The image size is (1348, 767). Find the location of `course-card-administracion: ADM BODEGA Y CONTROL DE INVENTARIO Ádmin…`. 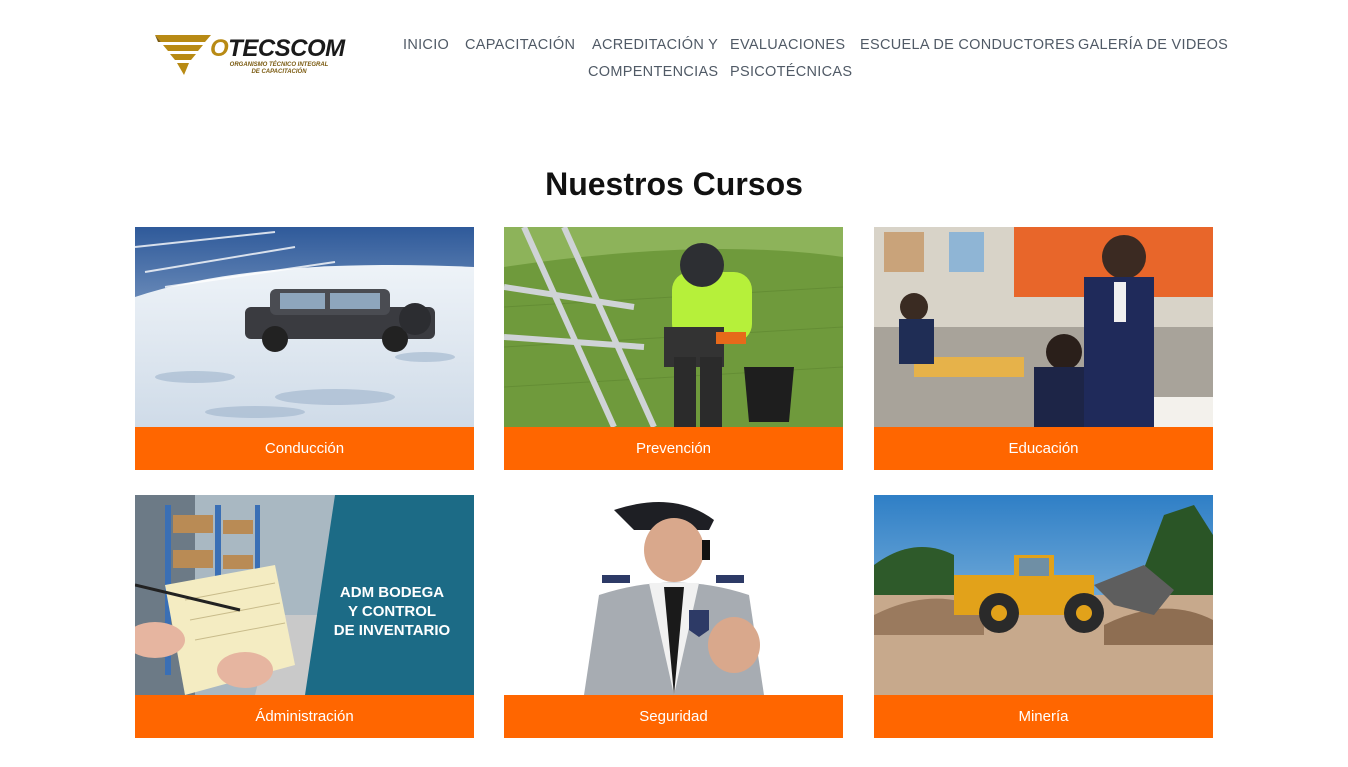

course-card-administracion: ADM BODEGA Y CONTROL DE INVENTARIO Ádmin… is located at coordinates (304, 616).